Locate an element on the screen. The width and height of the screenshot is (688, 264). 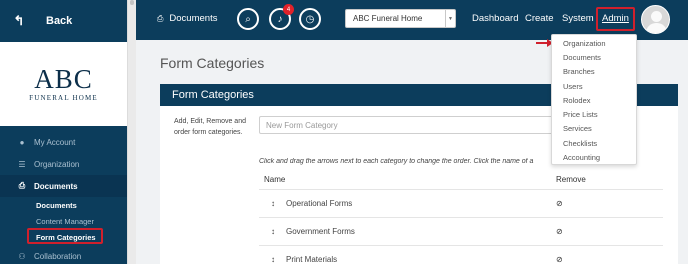
section-title: ⎙ Documents is located at coordinates (187, 18).